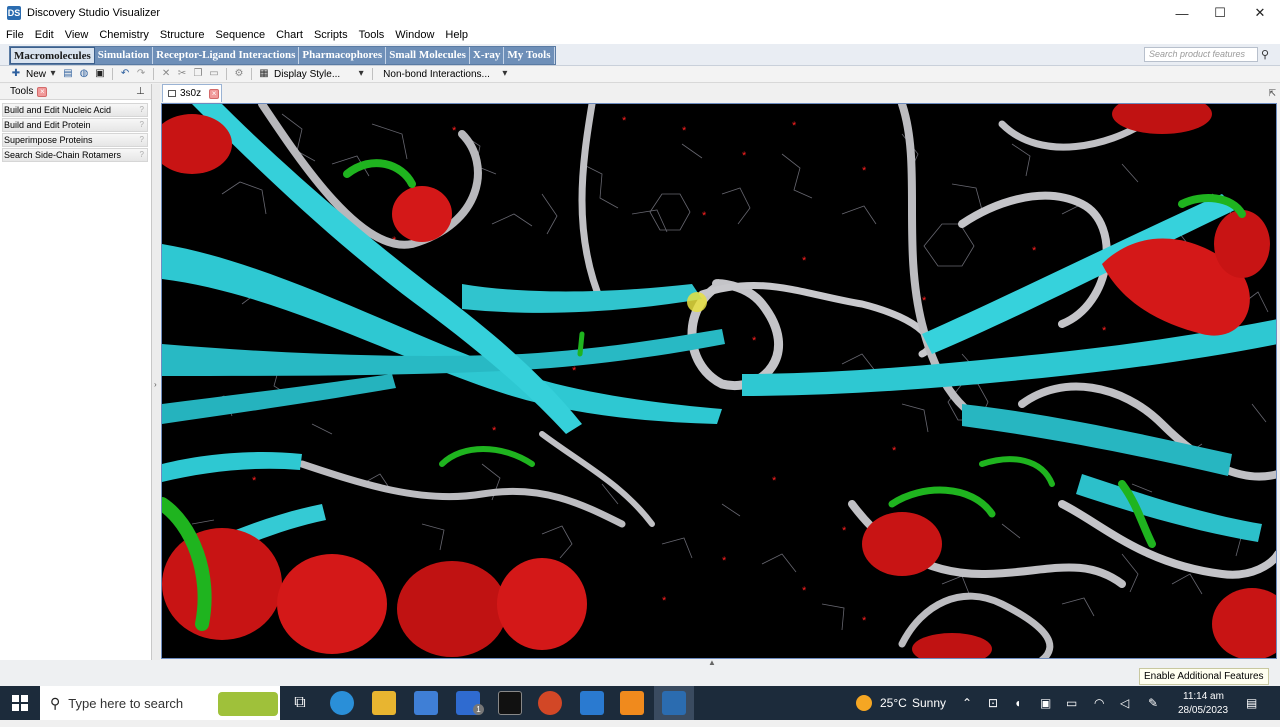 The width and height of the screenshot is (1280, 727). Describe the element at coordinates (248, 704) in the screenshot. I see `search-highlight-icon` at that location.